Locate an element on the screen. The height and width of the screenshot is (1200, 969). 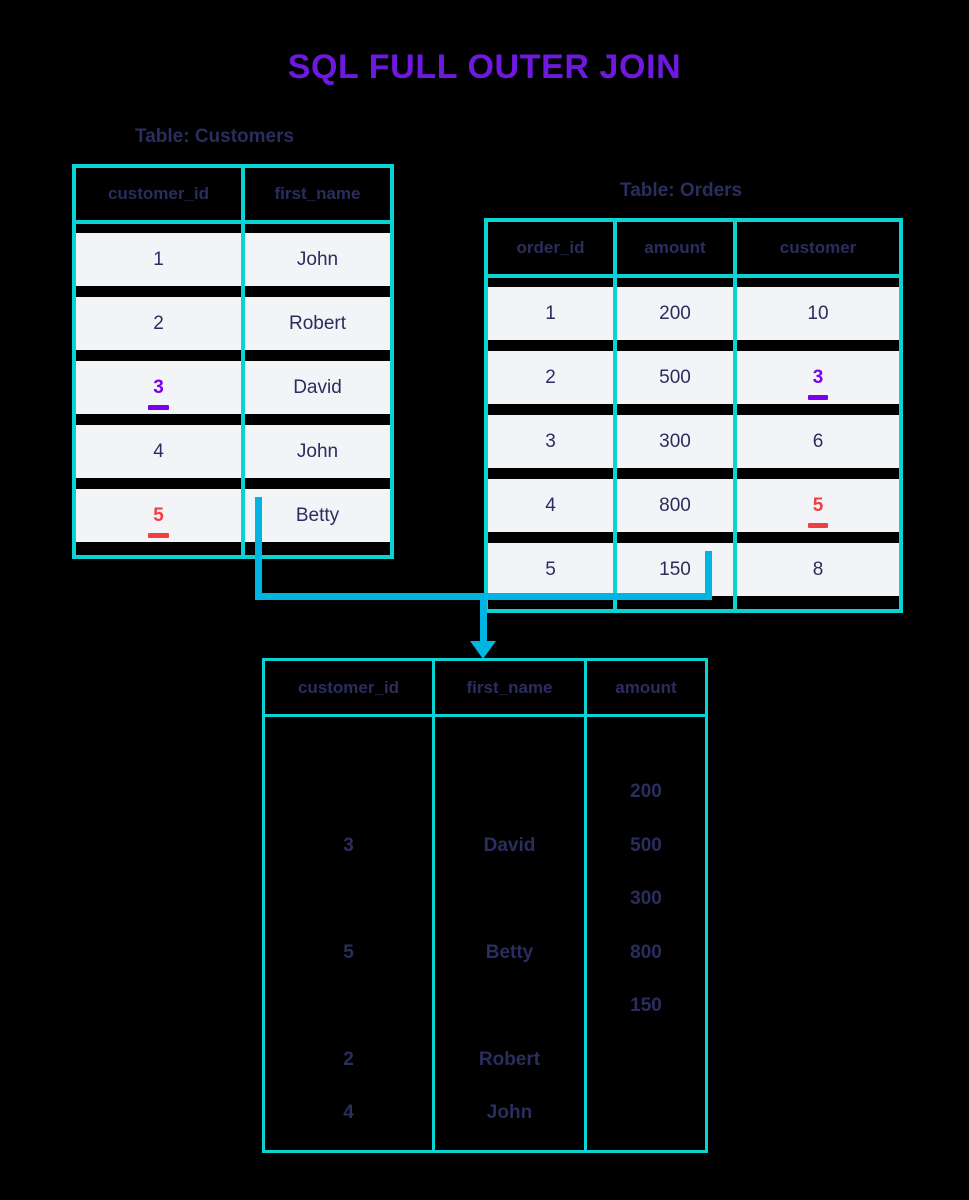
cell-value: Robert is located at coordinates (317, 323).